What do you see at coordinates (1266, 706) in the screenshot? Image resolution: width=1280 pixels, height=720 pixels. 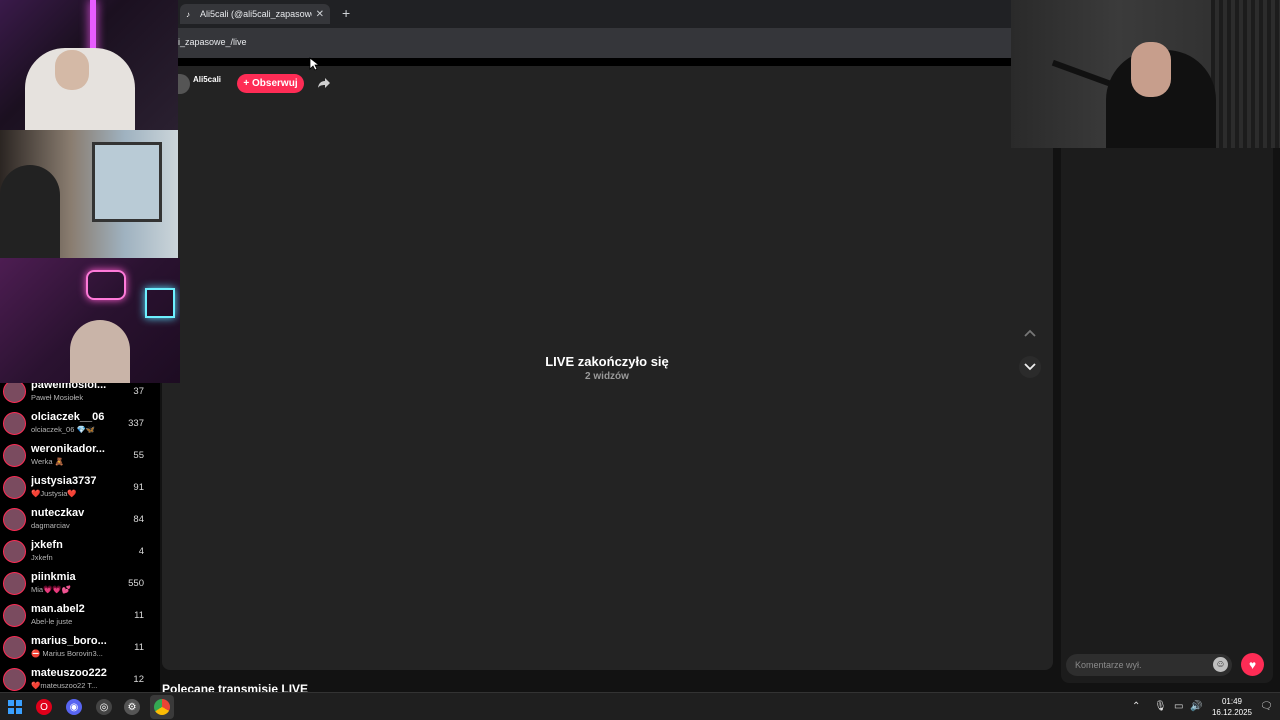 I see `notification-icon: 🗨` at bounding box center [1266, 706].